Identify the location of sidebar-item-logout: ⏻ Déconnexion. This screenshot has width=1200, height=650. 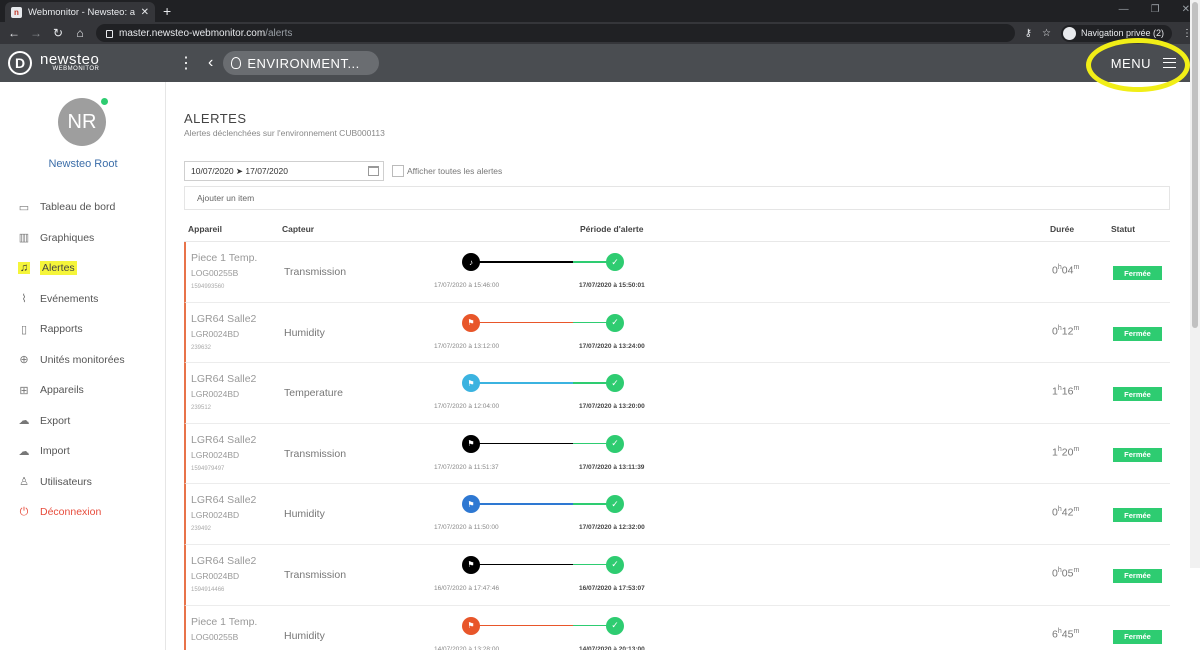
(83, 512).